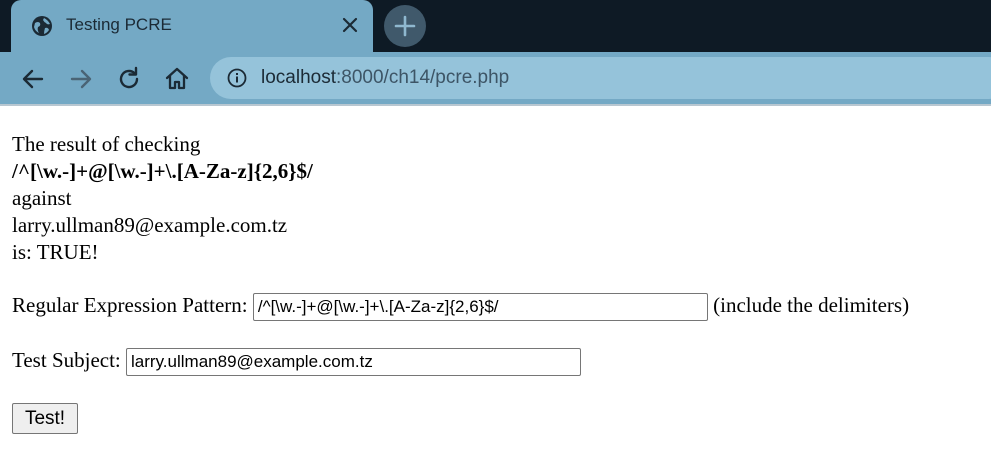 The image size is (991, 449). I want to click on pattern-label: Regular Expression Pattern:, so click(130, 305).